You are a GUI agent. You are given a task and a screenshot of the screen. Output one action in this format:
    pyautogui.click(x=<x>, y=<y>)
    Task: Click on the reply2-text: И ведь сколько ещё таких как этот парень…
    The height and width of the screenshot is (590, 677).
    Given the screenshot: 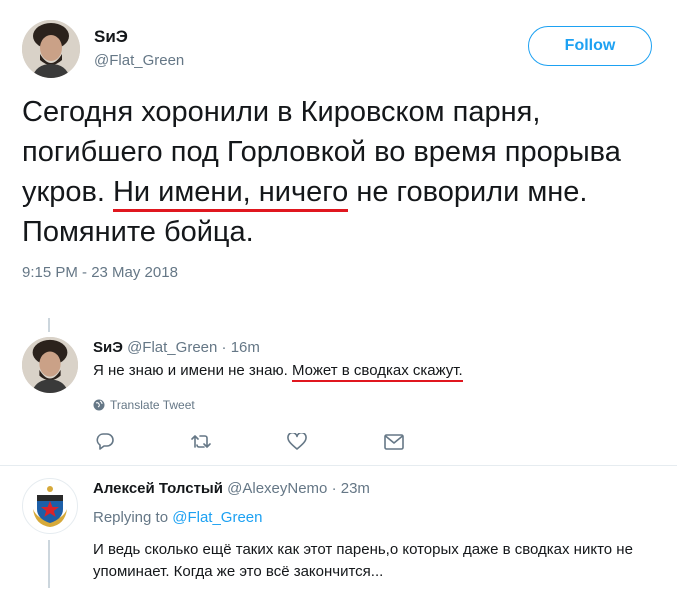 What is the action you would take?
    pyautogui.click(x=363, y=560)
    